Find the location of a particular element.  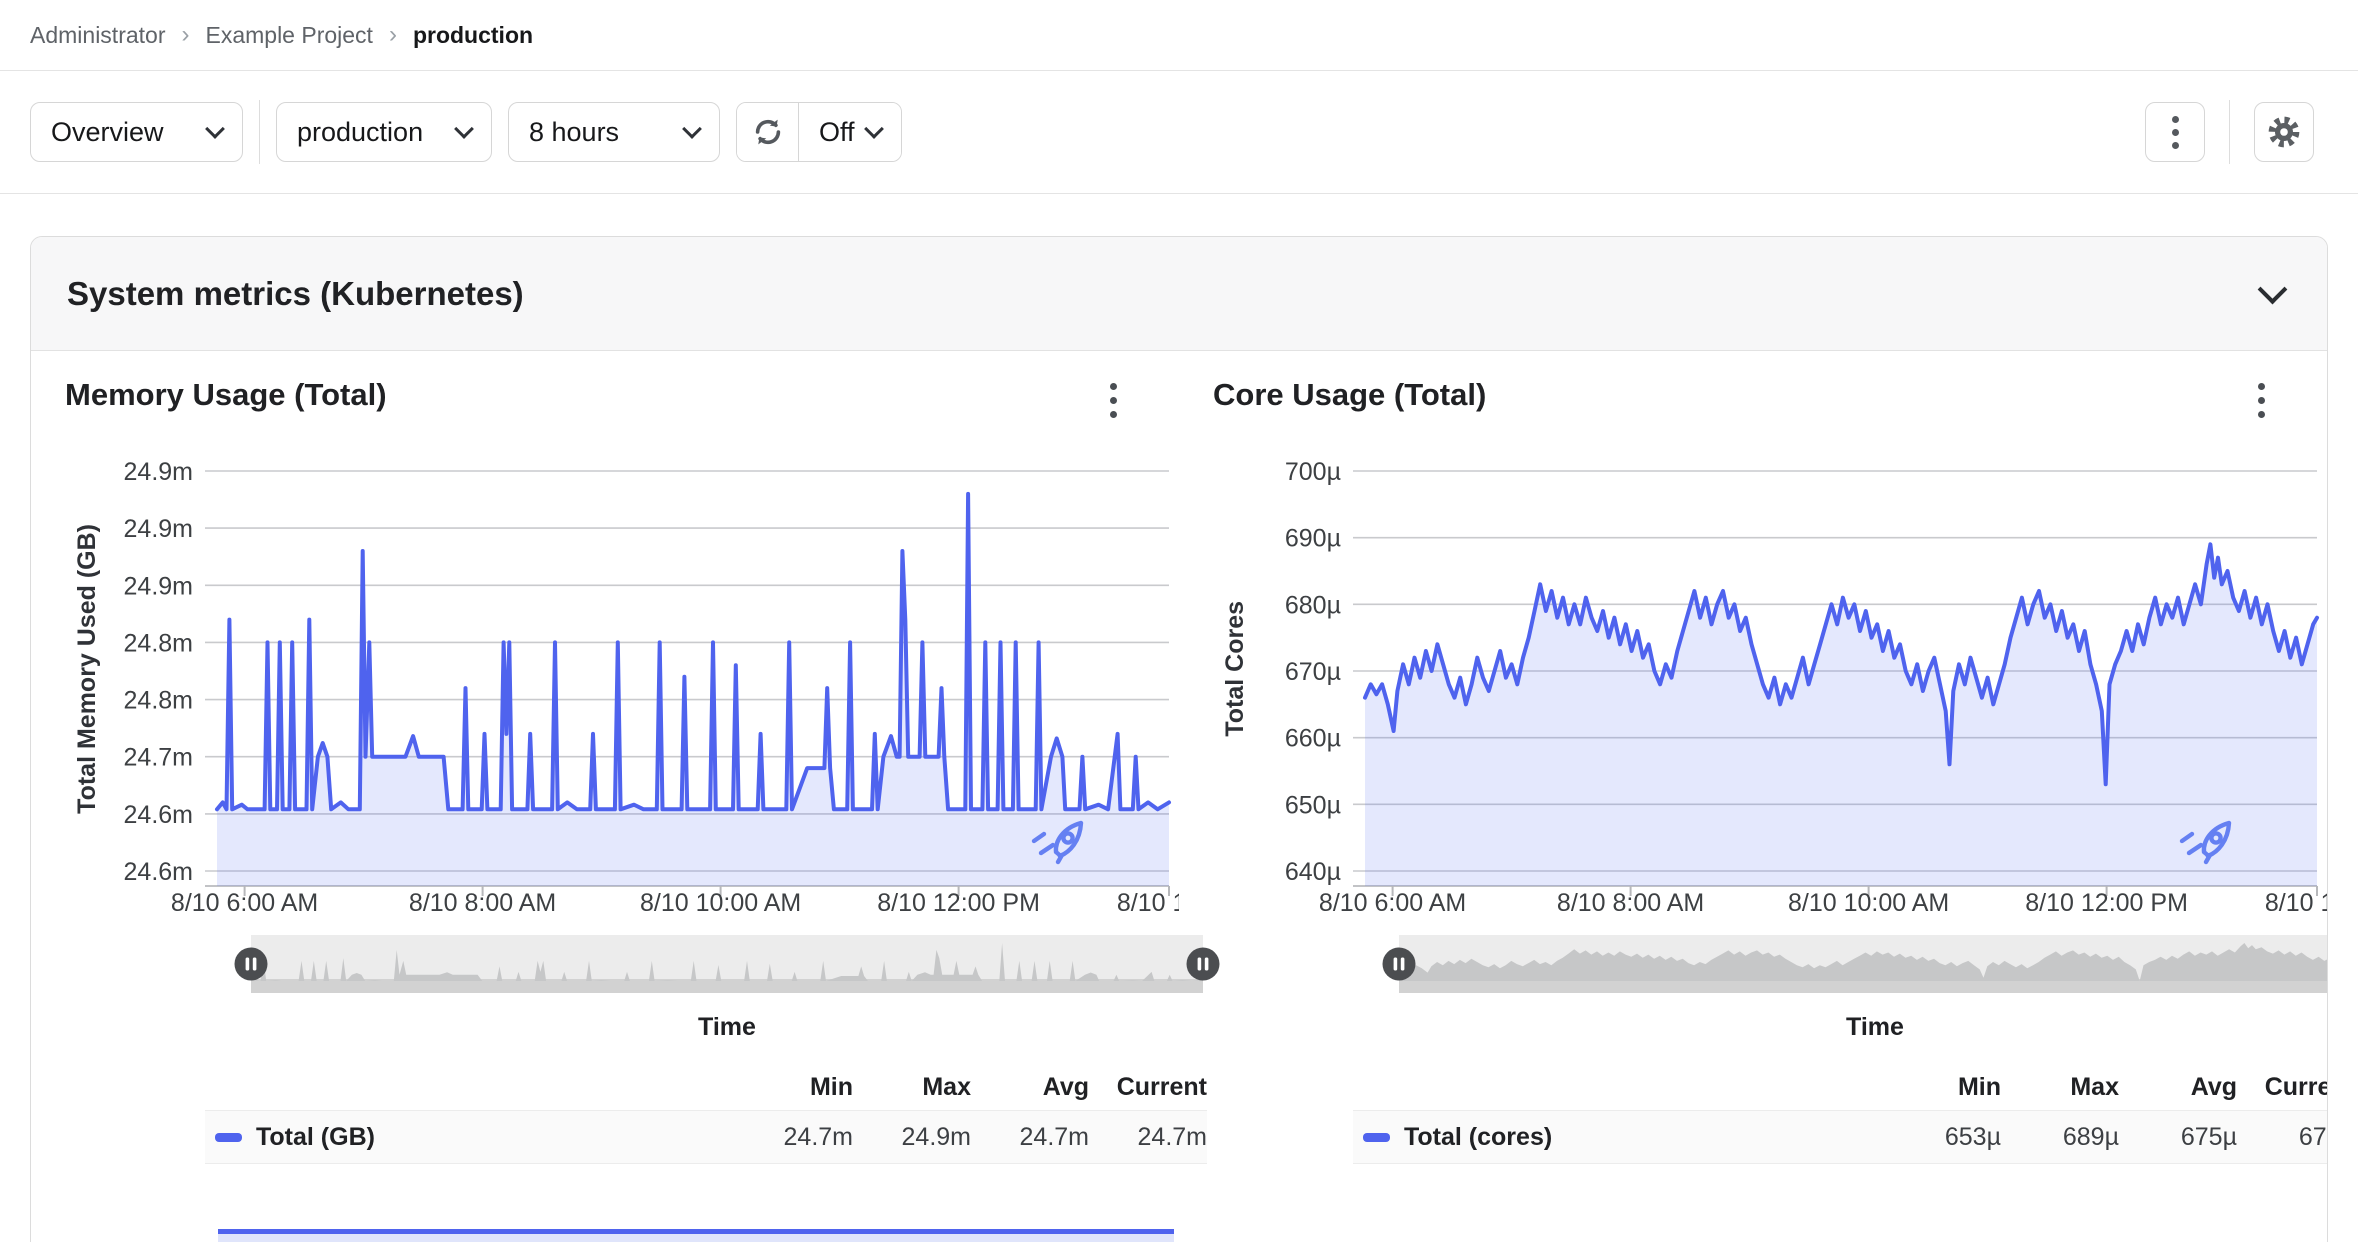

svg-text: 700µ is located at coordinates (1313, 472).